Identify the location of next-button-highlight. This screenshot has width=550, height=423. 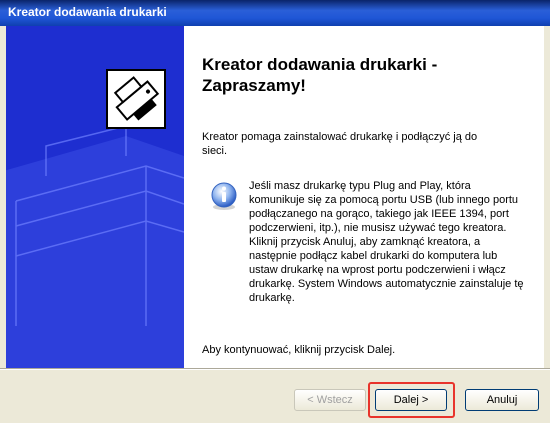
(411, 400).